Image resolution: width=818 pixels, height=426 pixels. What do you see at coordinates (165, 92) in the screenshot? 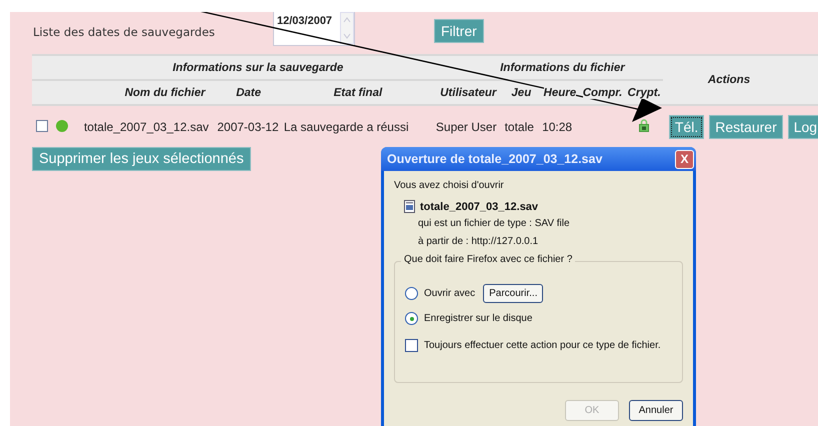
I see `column-header: Nom du fichier` at bounding box center [165, 92].